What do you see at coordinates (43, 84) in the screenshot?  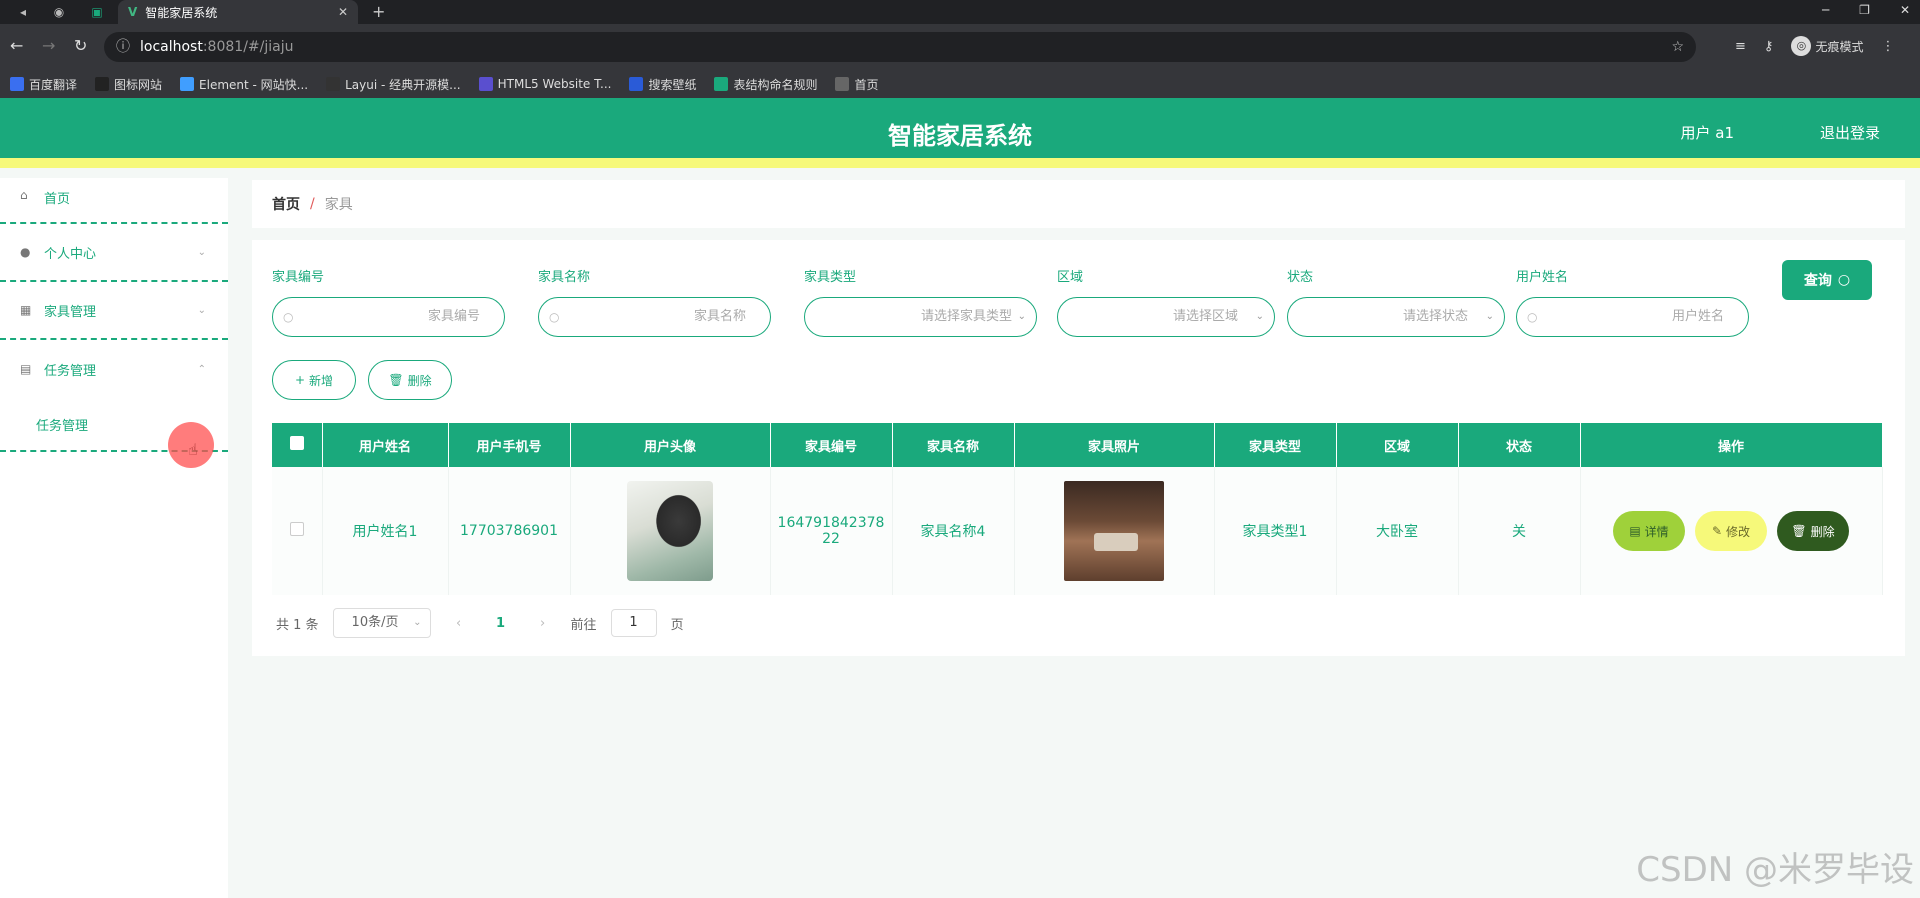 I see `bookmark-item: 百度翻译` at bounding box center [43, 84].